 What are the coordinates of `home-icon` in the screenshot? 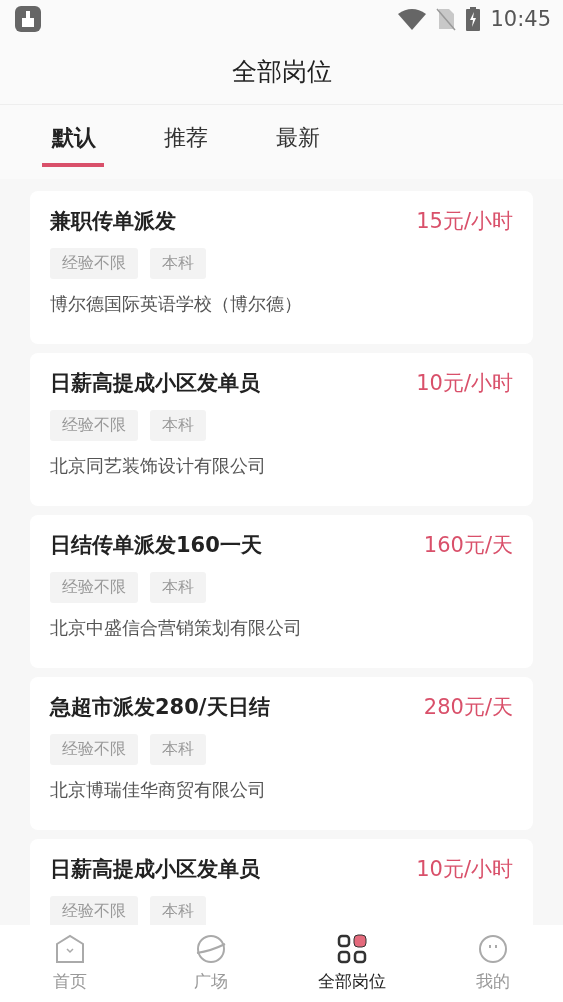 It's located at (70, 949).